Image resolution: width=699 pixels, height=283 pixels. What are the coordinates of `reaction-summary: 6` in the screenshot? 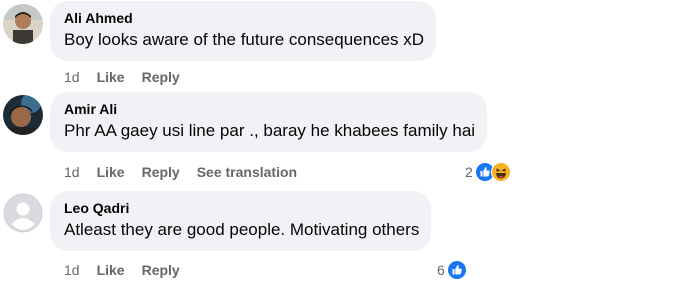 It's located at (452, 270).